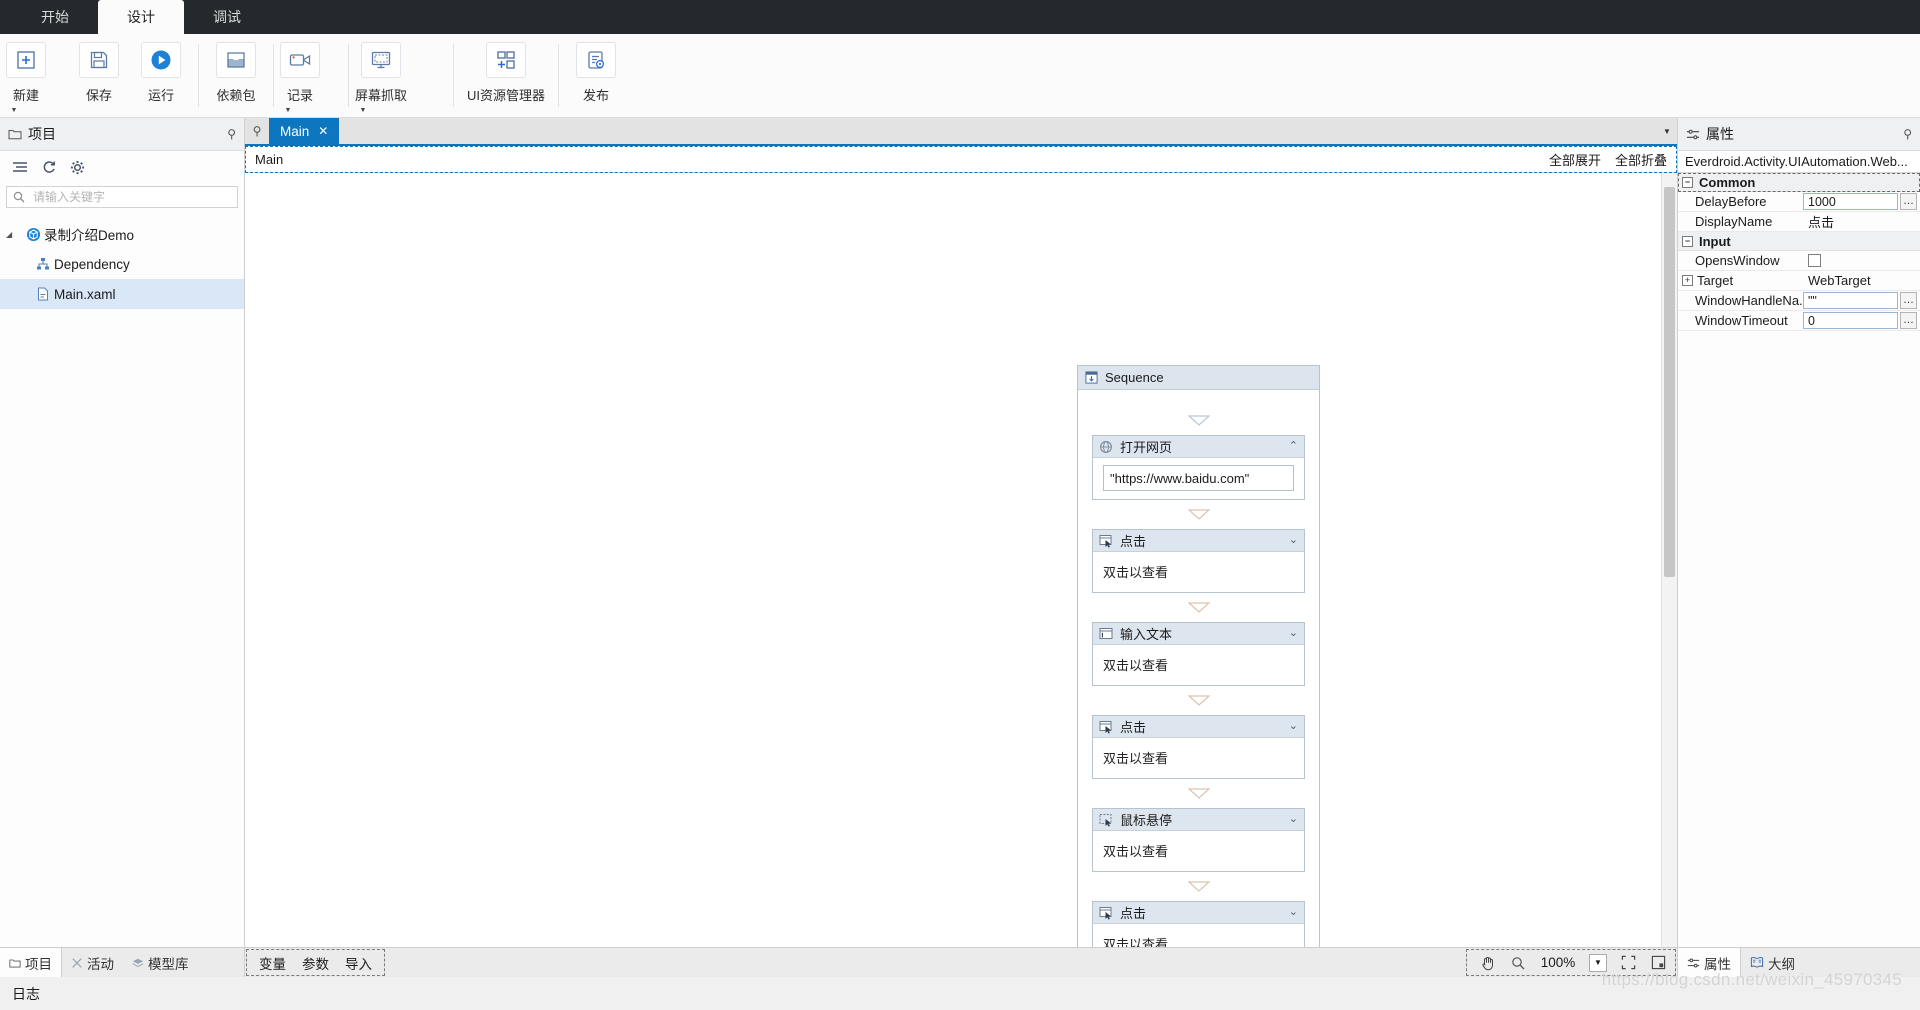  What do you see at coordinates (363, 110) in the screenshot?
I see `screen-capture-dropdown-arrow: ▼` at bounding box center [363, 110].